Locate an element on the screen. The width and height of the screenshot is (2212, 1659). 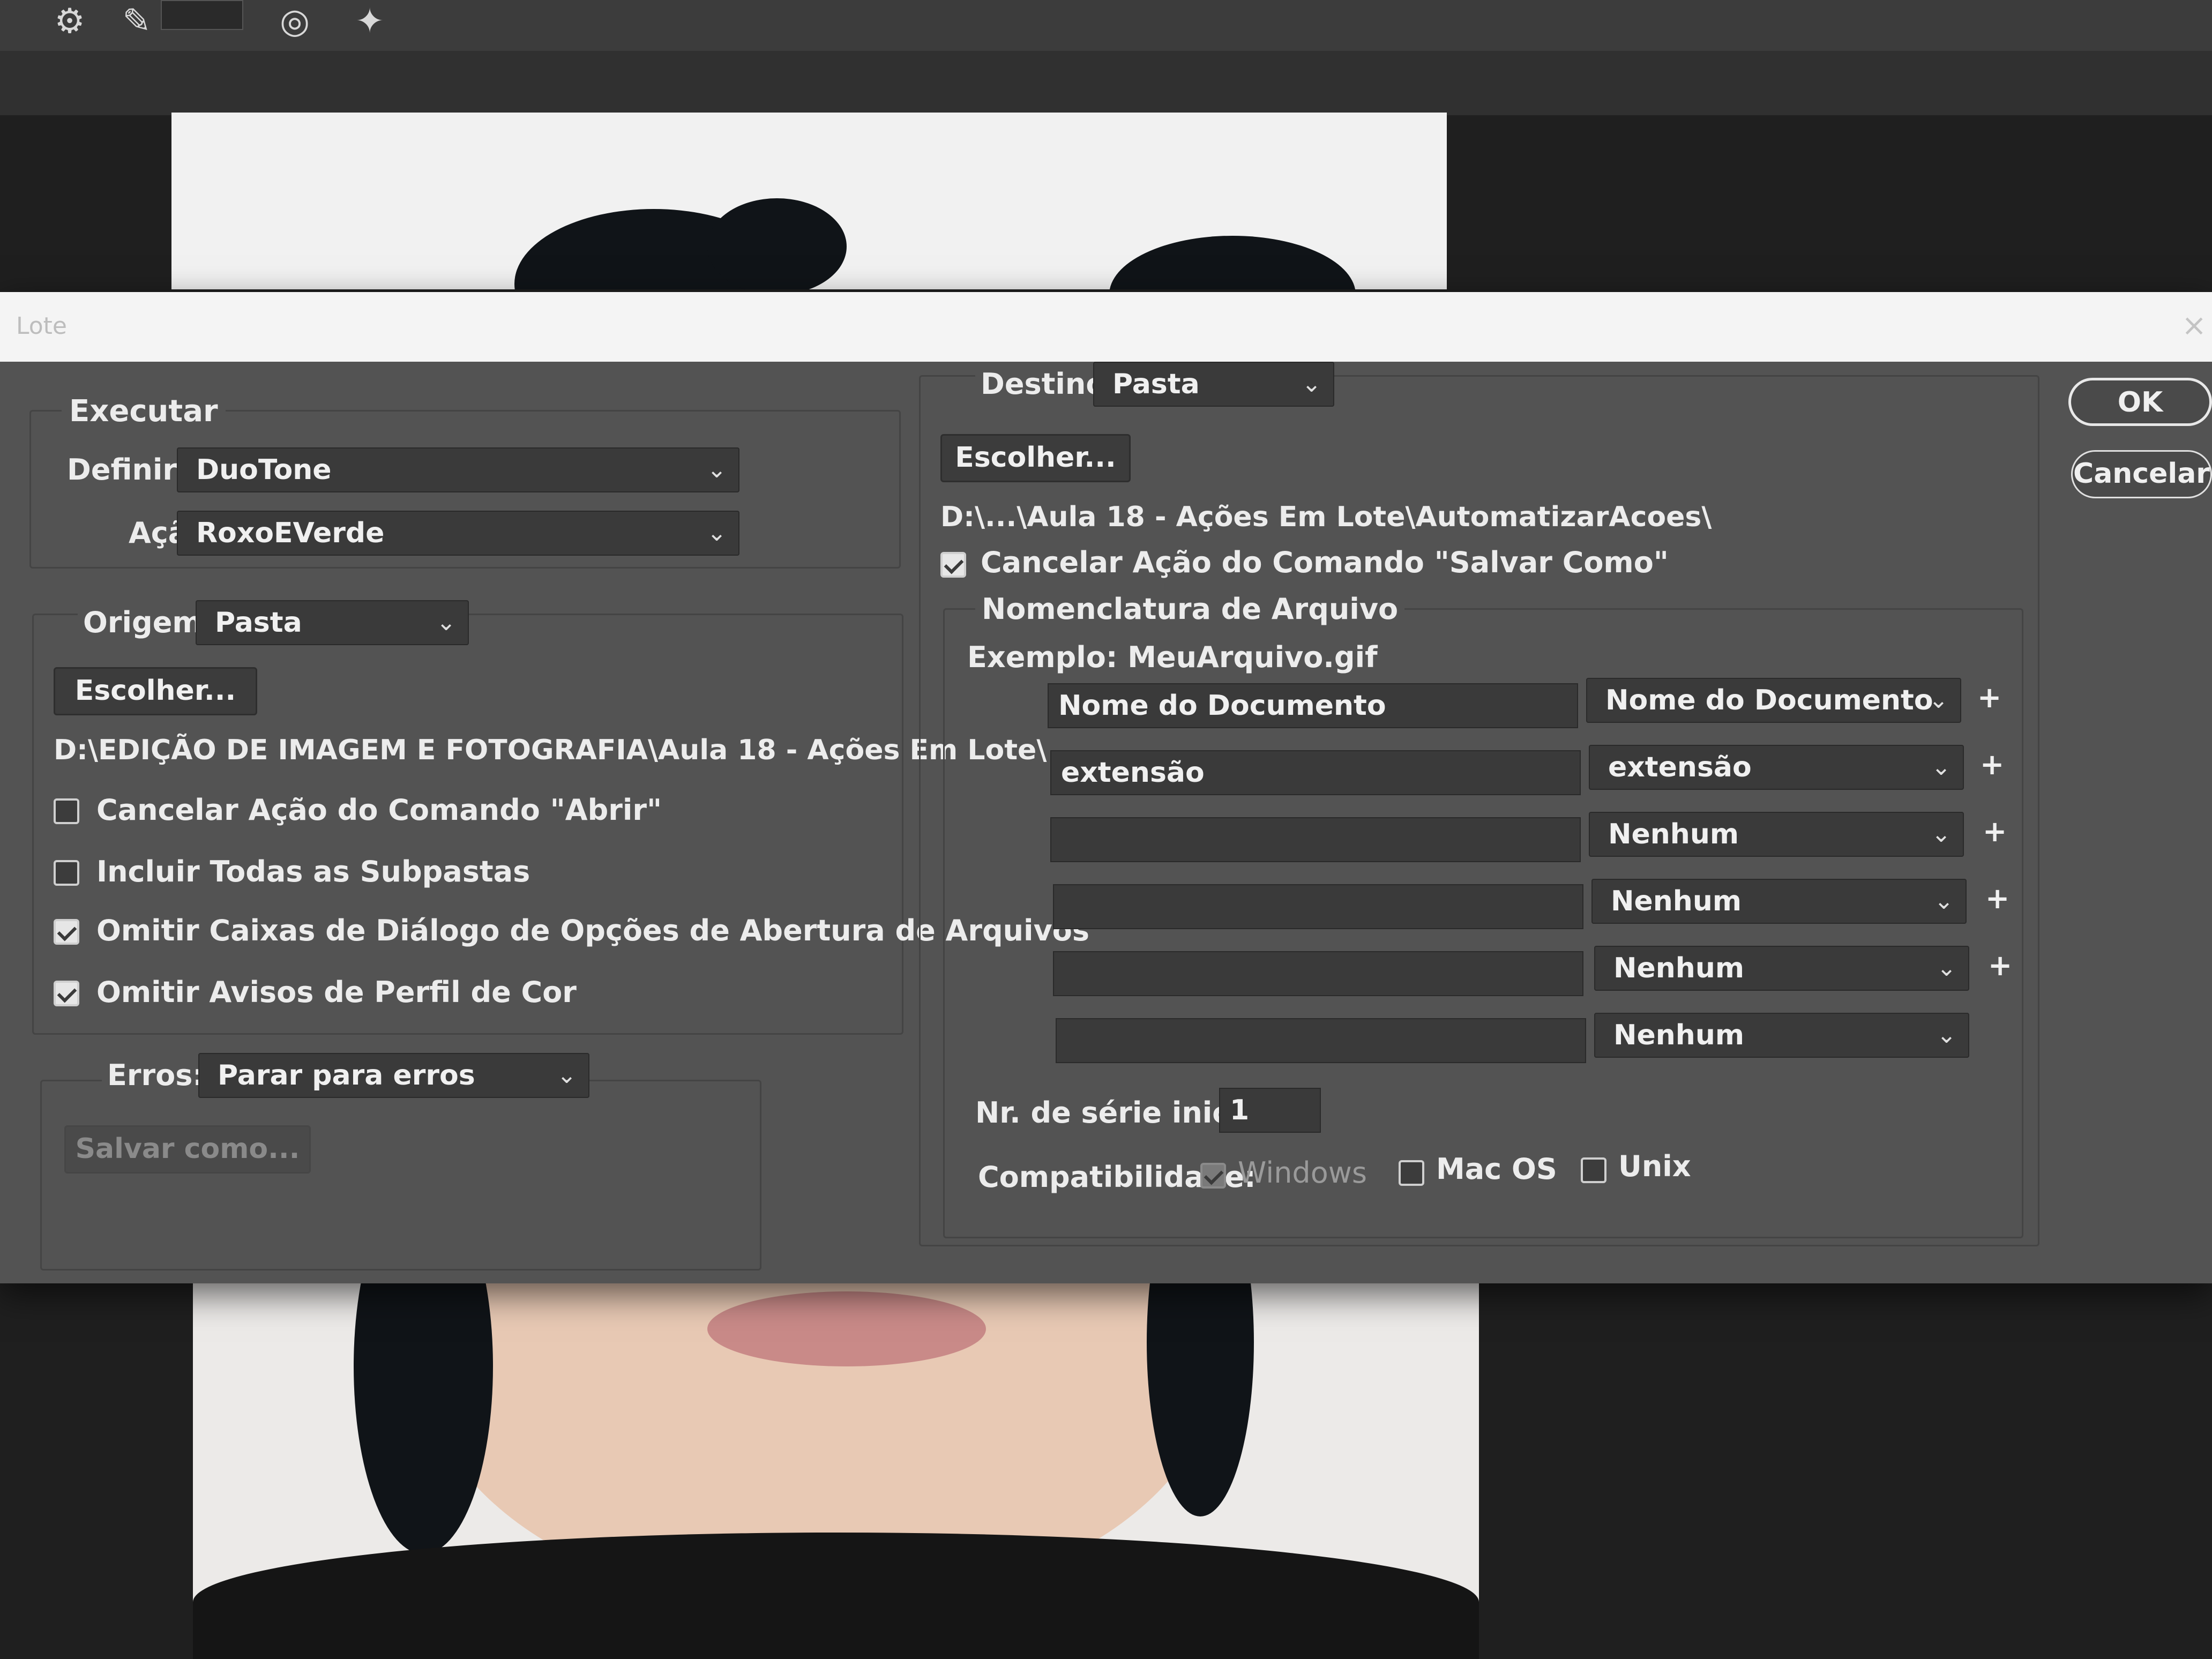
suppress-color-warnings-label: Omitir Avisos de Perfil de Cor is located at coordinates (336, 992).